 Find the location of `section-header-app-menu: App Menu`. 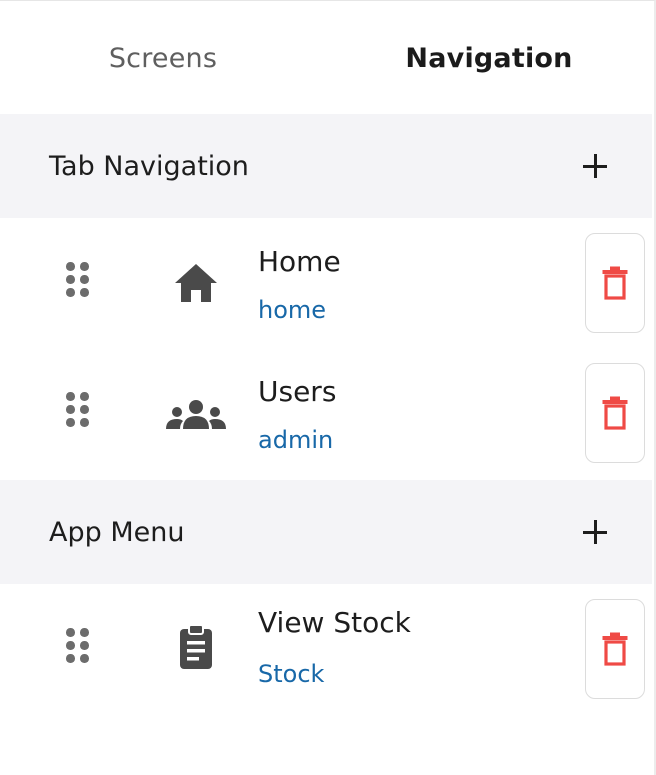

section-header-app-menu: App Menu is located at coordinates (326, 532).